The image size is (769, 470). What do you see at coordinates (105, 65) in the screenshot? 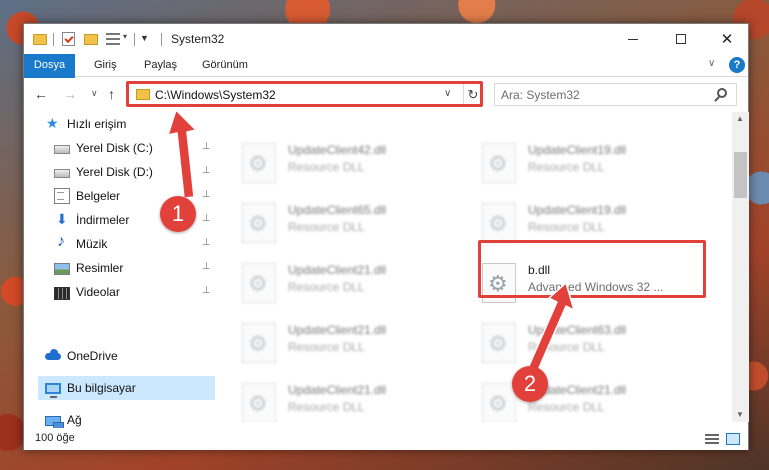
I see `tab-home: Giriş` at bounding box center [105, 65].